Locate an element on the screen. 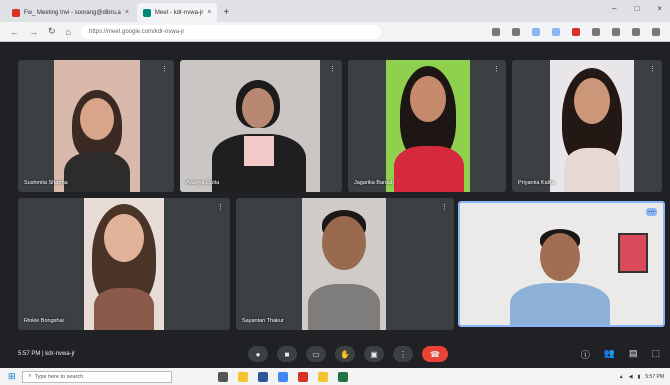 This screenshot has width=670, height=385. call-controls: ● ■ ▭ ✋ ▣ ⋮ ☎ is located at coordinates (348, 354).